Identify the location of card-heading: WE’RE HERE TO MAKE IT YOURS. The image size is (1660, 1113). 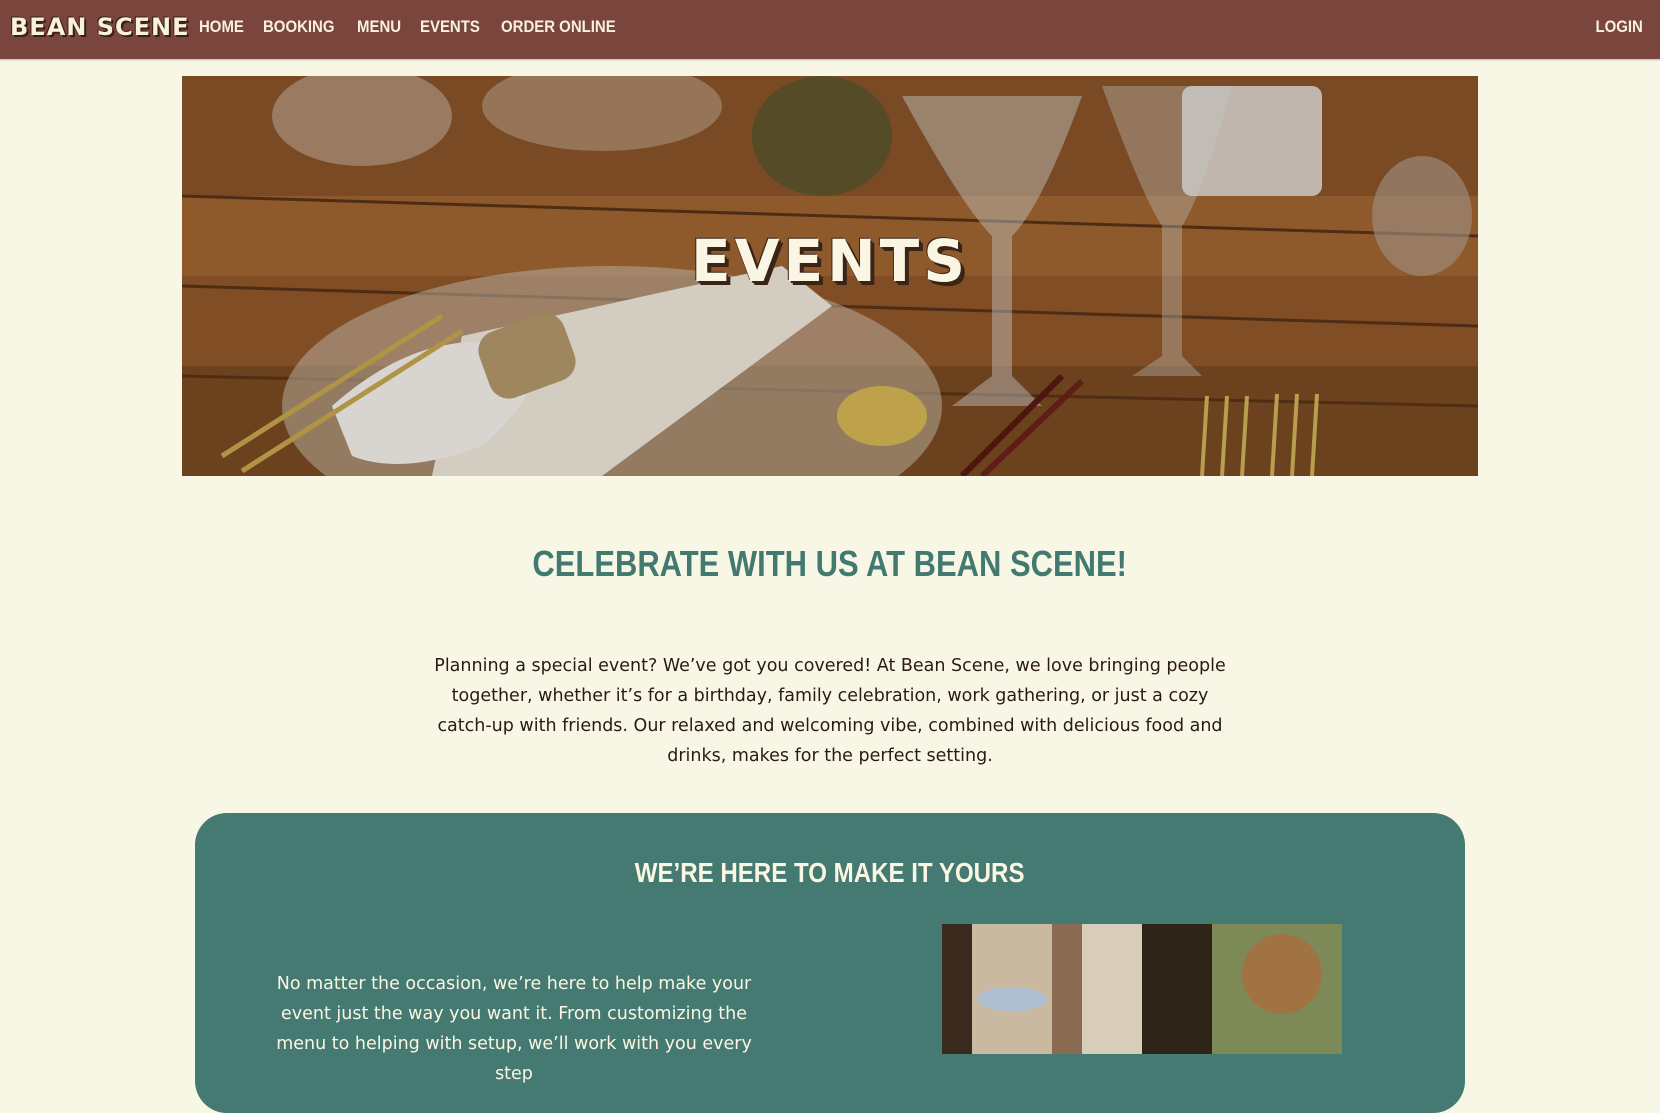
(830, 873).